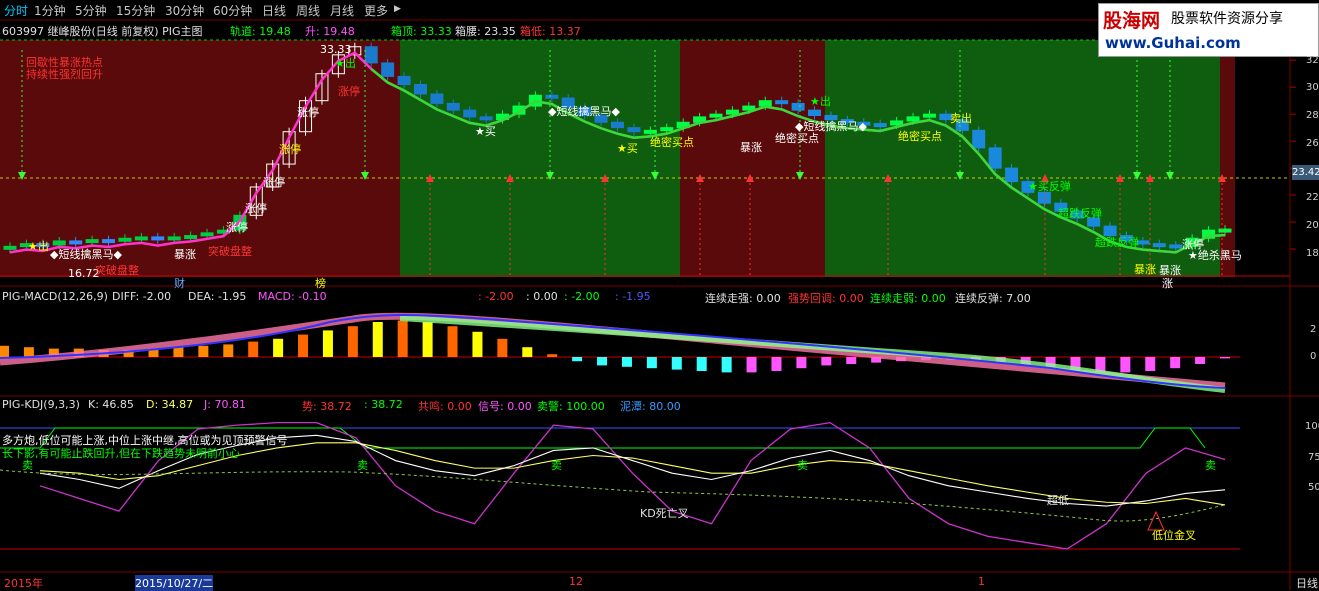  I want to click on macd-header-macd: MACD: -0.10, so click(292, 296).